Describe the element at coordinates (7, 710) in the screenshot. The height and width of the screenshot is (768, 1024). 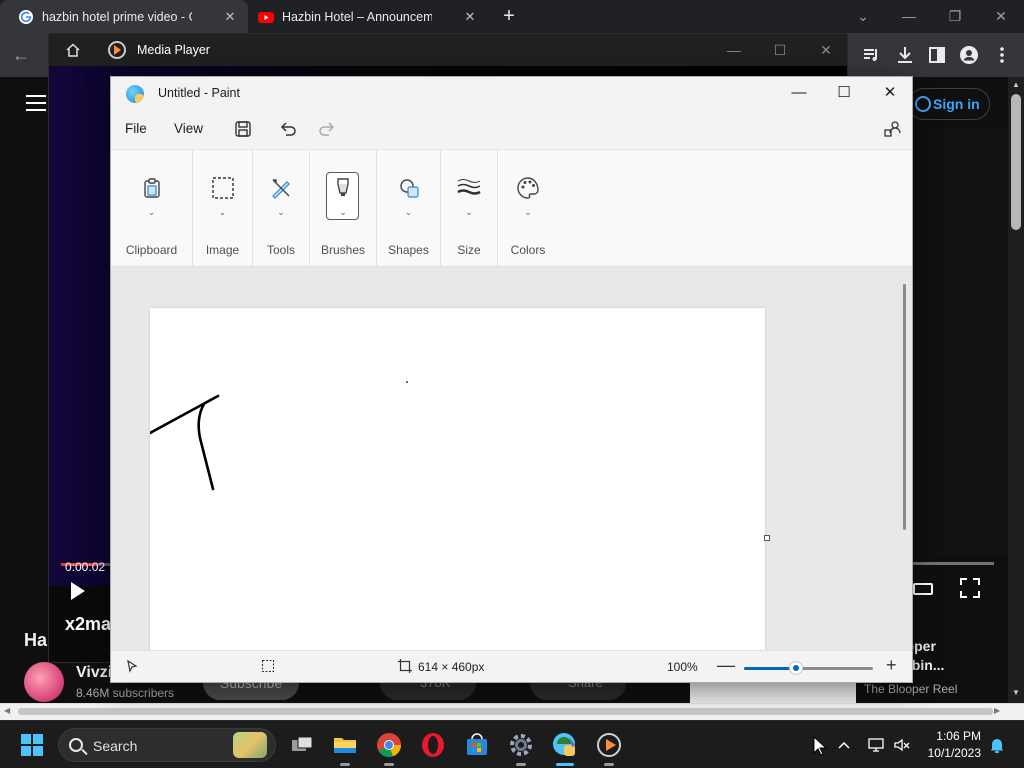
I see `scroll-left-icon: ◀` at that location.